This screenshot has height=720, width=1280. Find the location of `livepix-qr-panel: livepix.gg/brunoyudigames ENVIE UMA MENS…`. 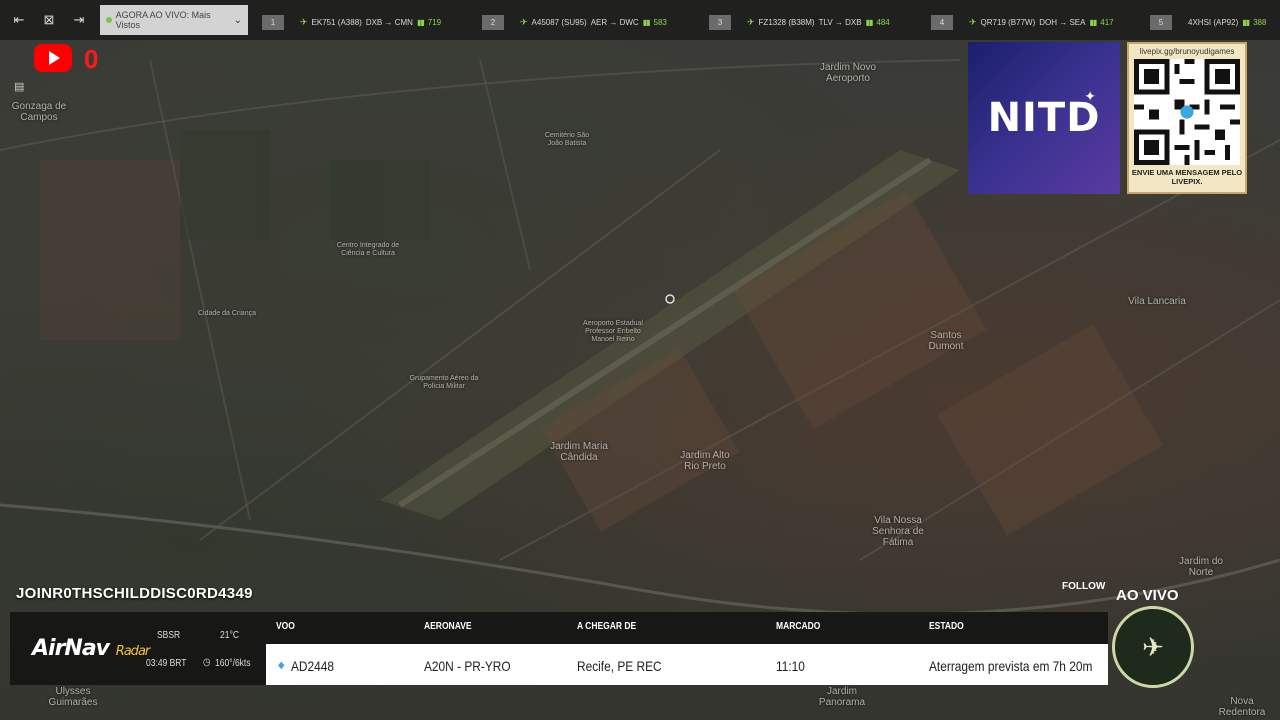

livepix-qr-panel: livepix.gg/brunoyudigames ENVIE UMA MENS… is located at coordinates (1187, 118).